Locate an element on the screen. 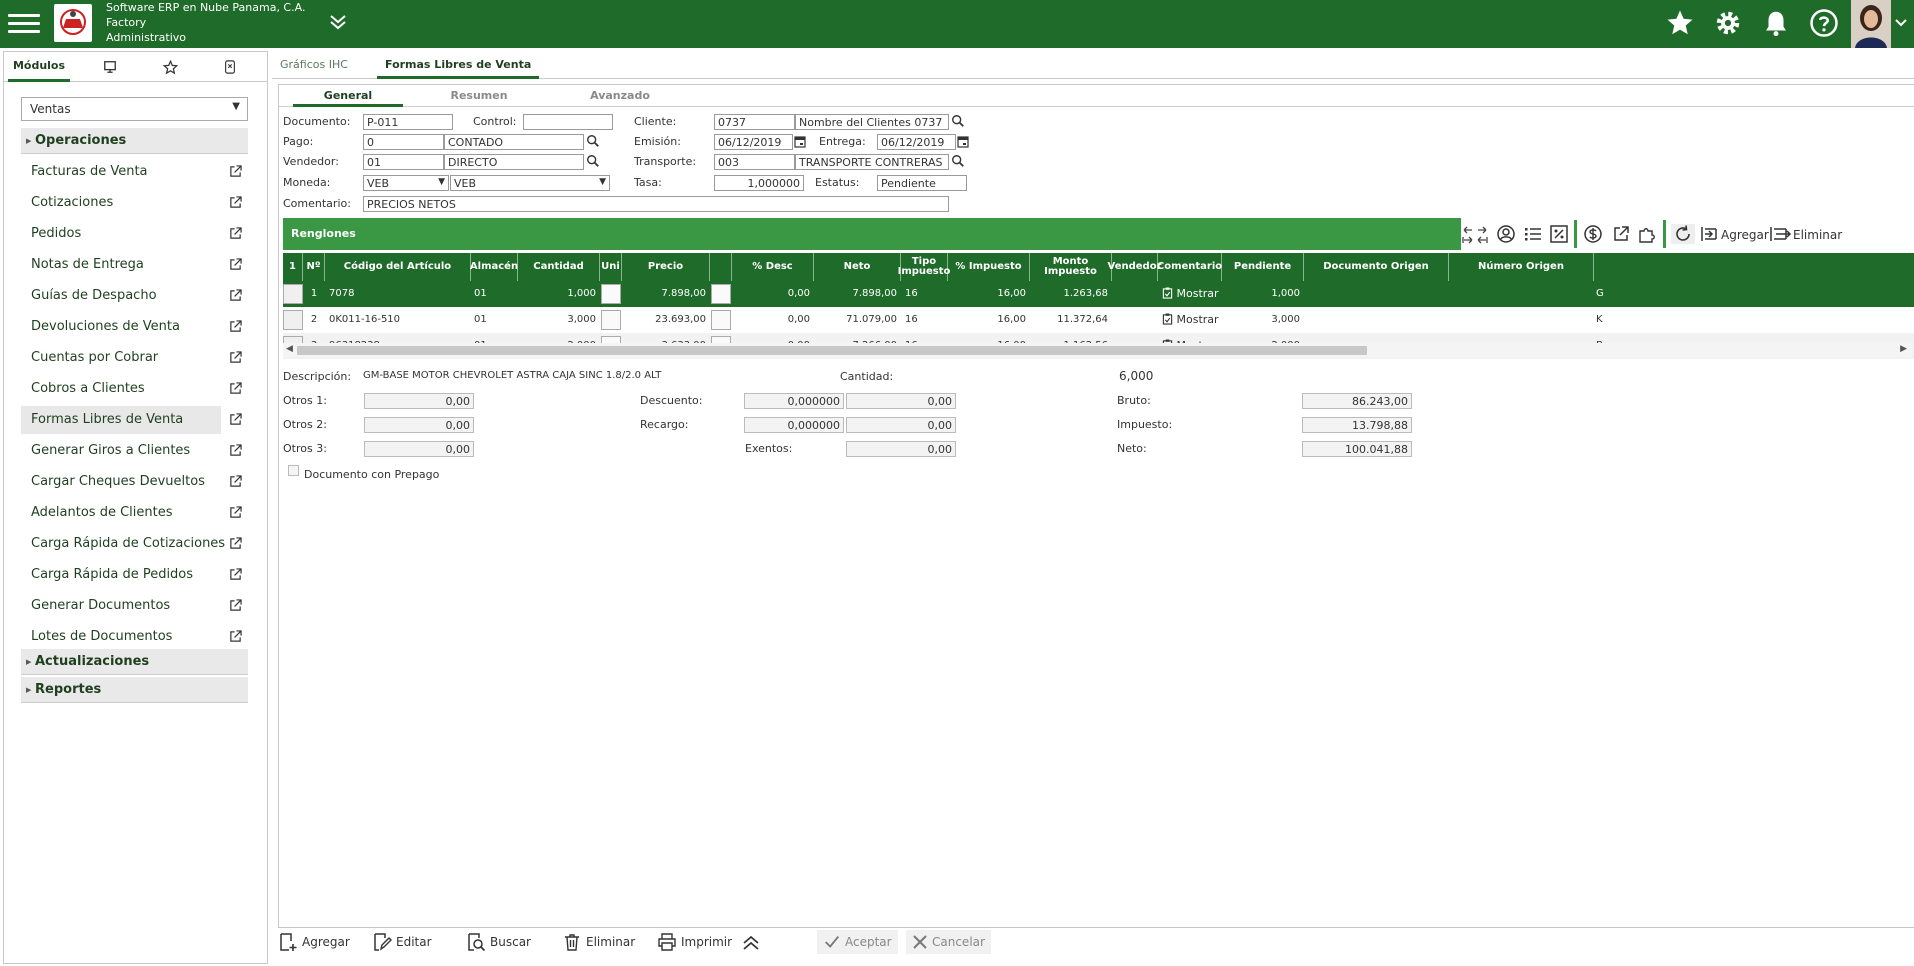  sidebar-item: Lotes de Documentos is located at coordinates (134, 637).